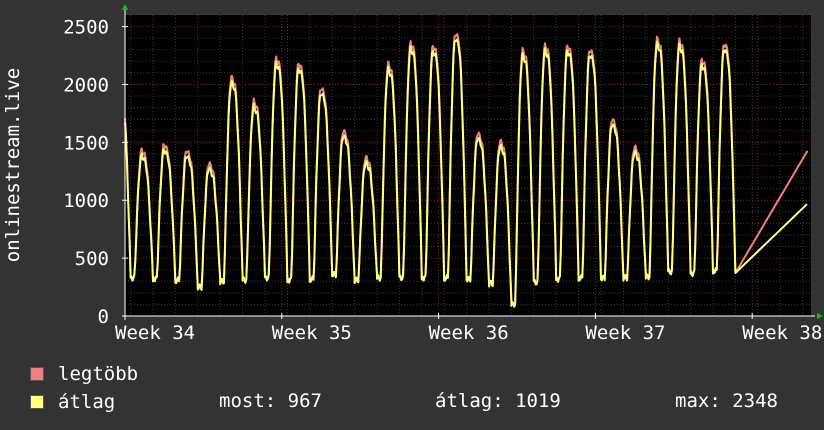 This screenshot has width=824, height=430. Describe the element at coordinates (37, 402) in the screenshot. I see `avg-series-swatch` at that location.